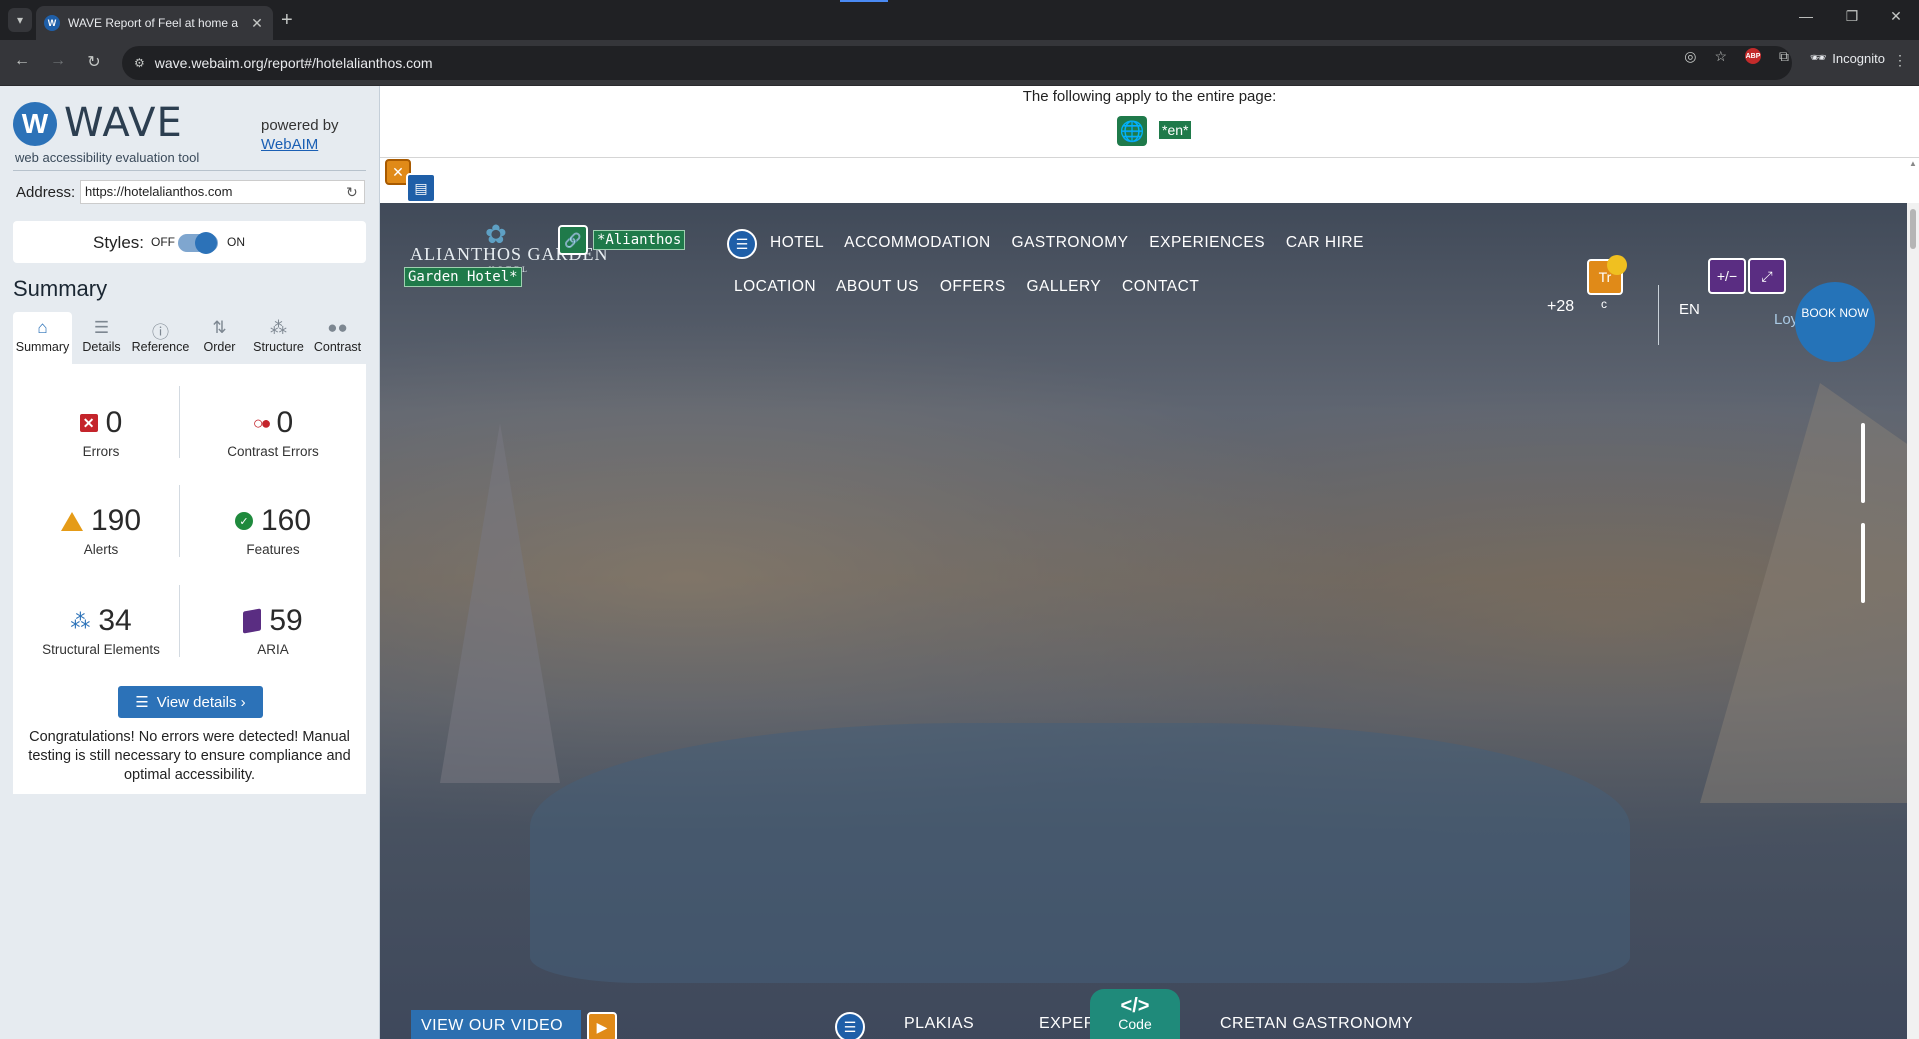 This screenshot has height=1039, width=1919. I want to click on stat-errors: ✕ 0 Errors, so click(101, 432).